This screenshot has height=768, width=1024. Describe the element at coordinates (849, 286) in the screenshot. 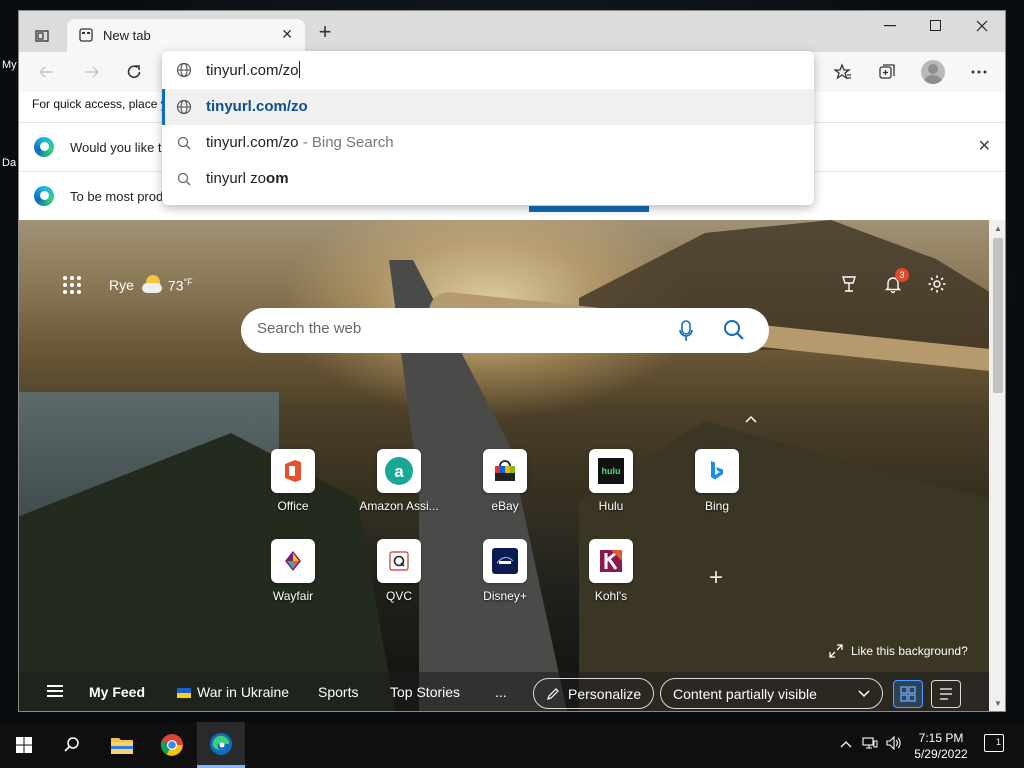

I see `rewards-icon` at that location.